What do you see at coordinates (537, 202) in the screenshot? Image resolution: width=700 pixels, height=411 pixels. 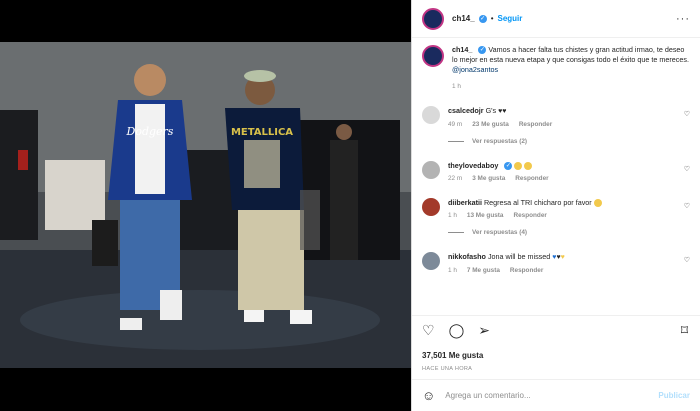 I see `comment-text: Regresa al TRI chicharo por favor` at bounding box center [537, 202].